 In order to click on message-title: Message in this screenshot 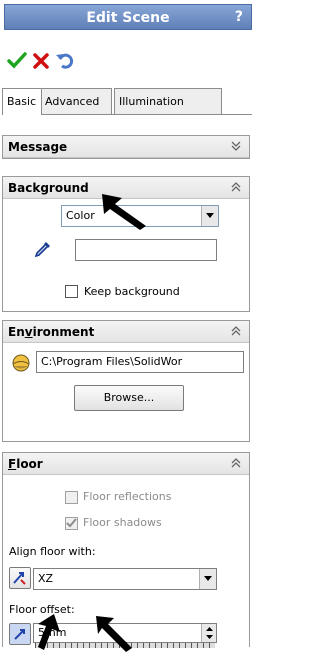, I will do `click(38, 147)`.